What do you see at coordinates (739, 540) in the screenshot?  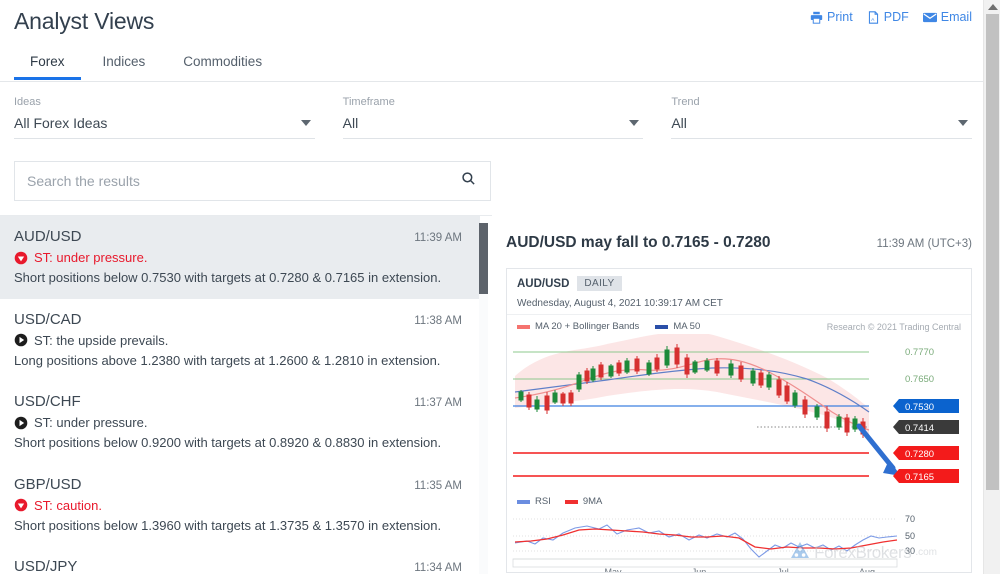 I see `rsi-plot: 70 50 30 May Jun Jul Aug` at bounding box center [739, 540].